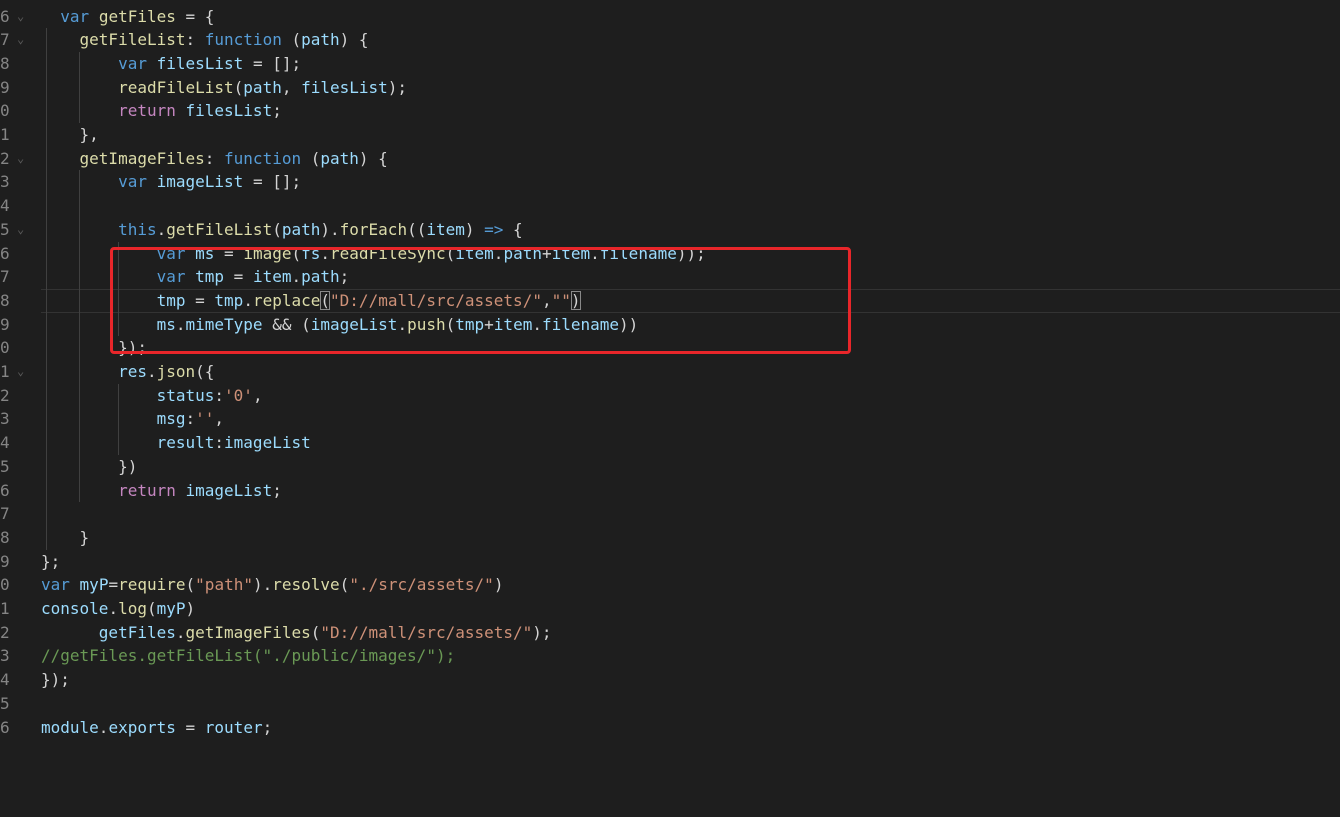  What do you see at coordinates (670, 40) in the screenshot?
I see `code-line: 7 ⌄ getFileList: function (path) {` at bounding box center [670, 40].